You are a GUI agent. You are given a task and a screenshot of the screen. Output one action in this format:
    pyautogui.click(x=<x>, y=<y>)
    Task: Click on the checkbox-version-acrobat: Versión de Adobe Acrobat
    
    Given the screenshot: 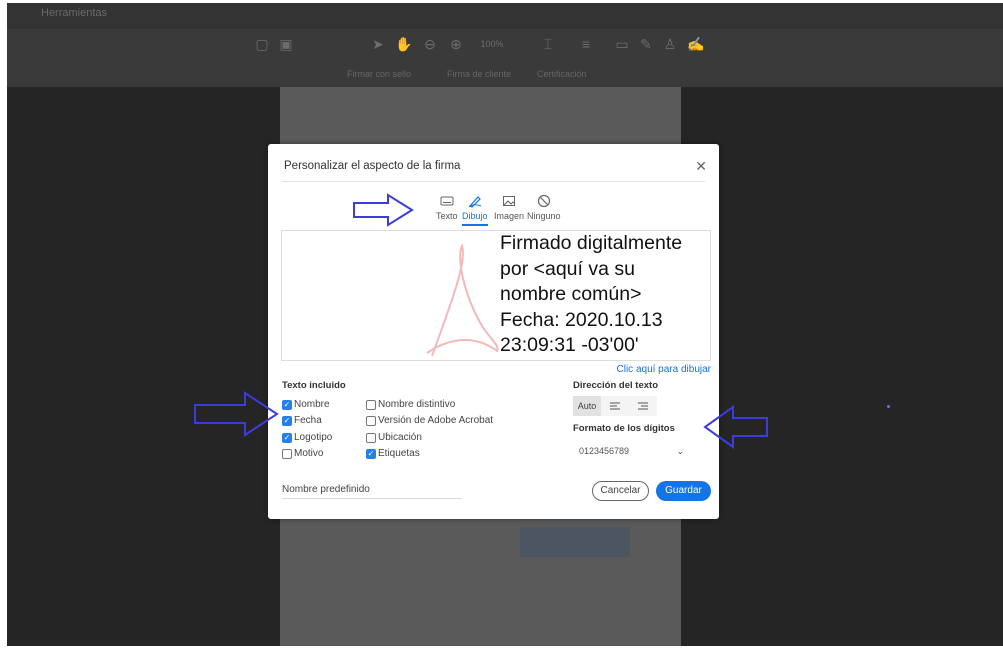 What is the action you would take?
    pyautogui.click(x=429, y=420)
    